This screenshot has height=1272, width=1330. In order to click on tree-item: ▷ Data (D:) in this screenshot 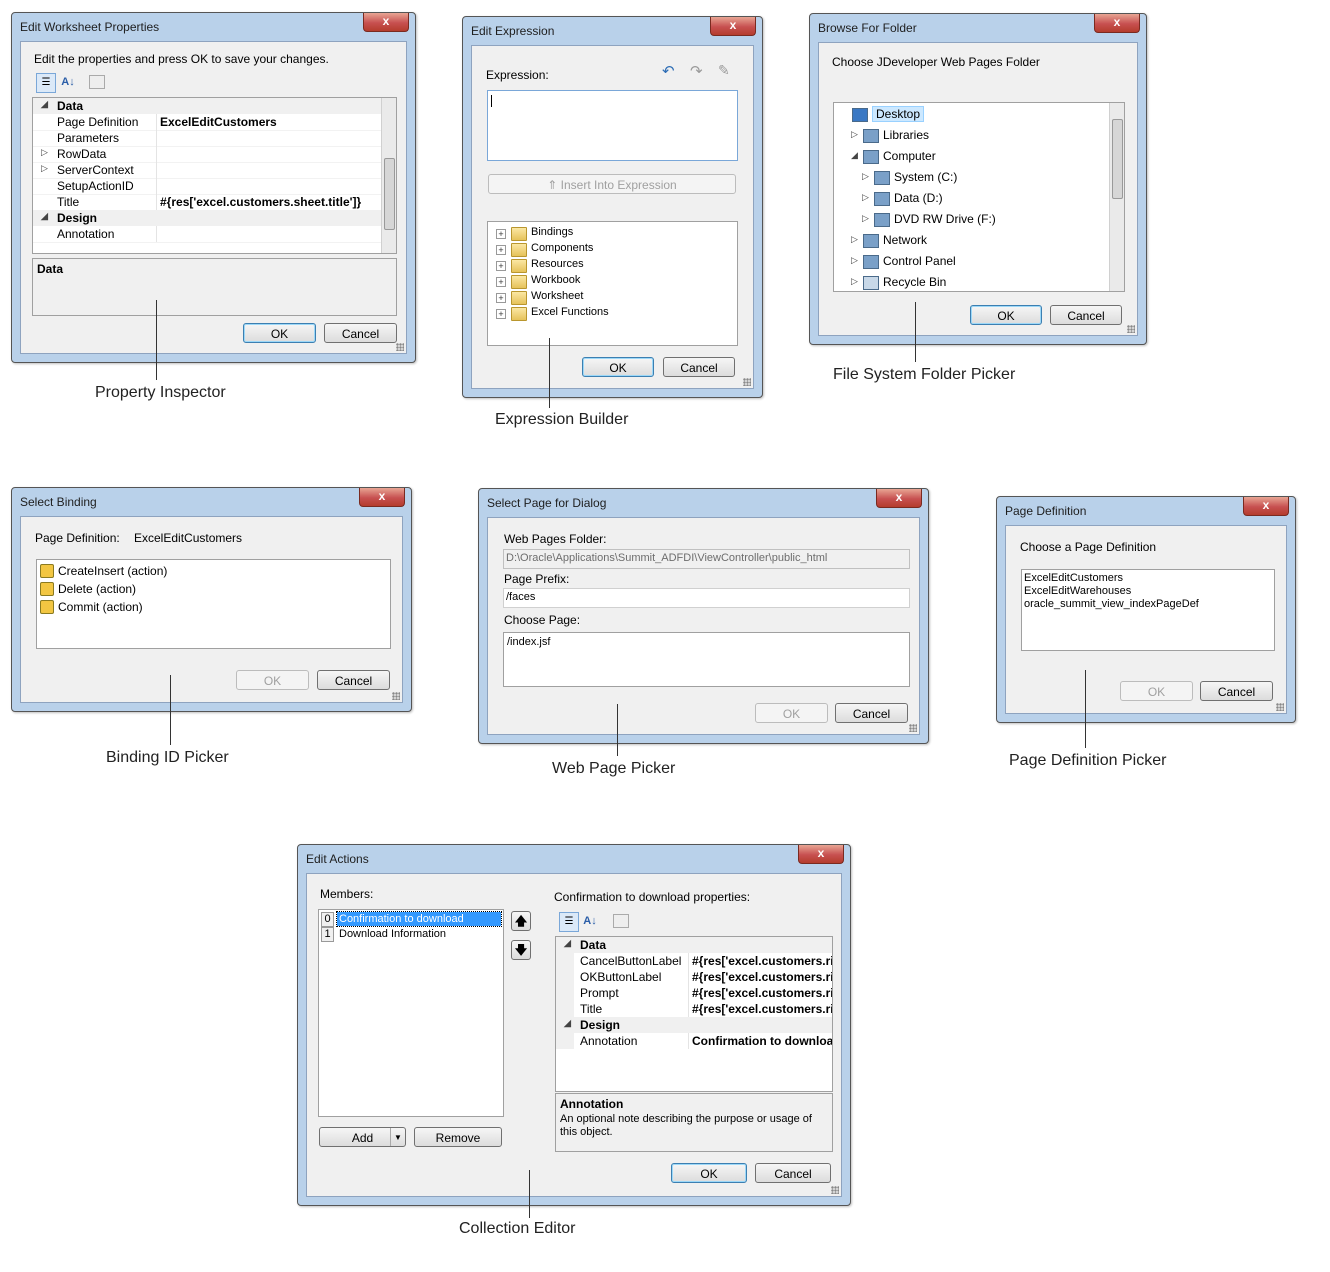, I will do `click(972, 198)`.